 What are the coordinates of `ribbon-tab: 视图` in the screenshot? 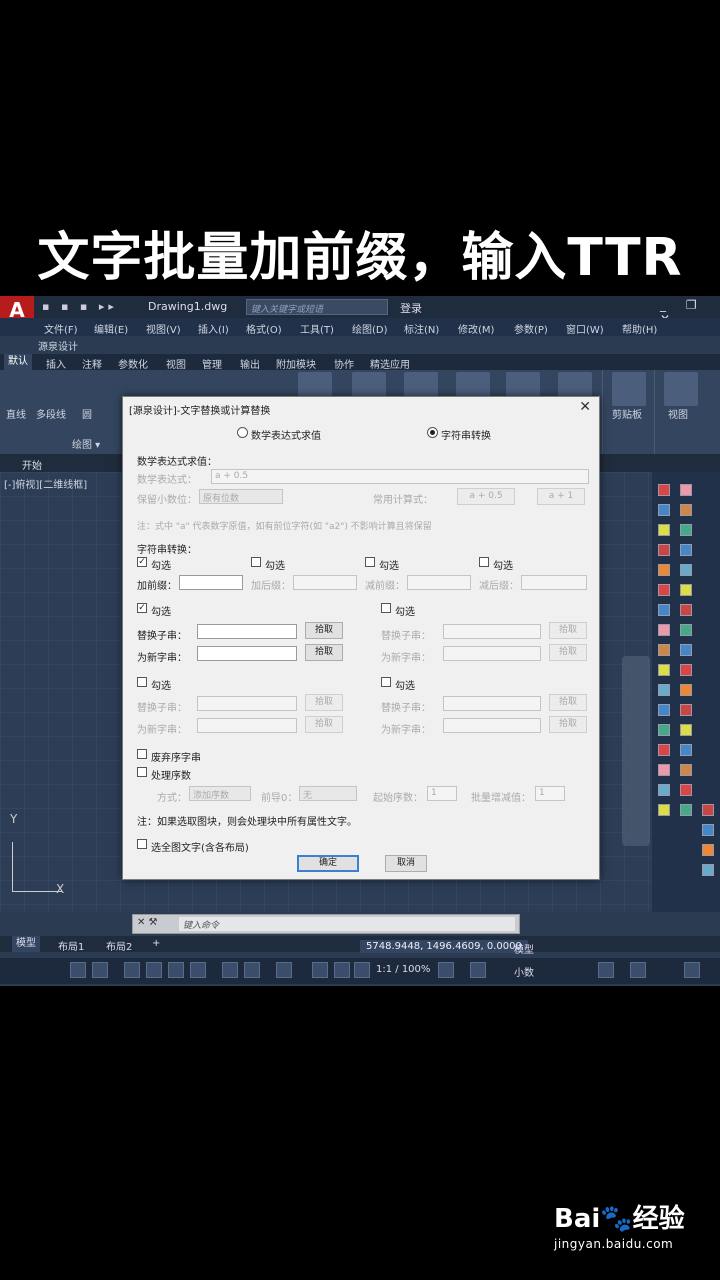 It's located at (176, 363).